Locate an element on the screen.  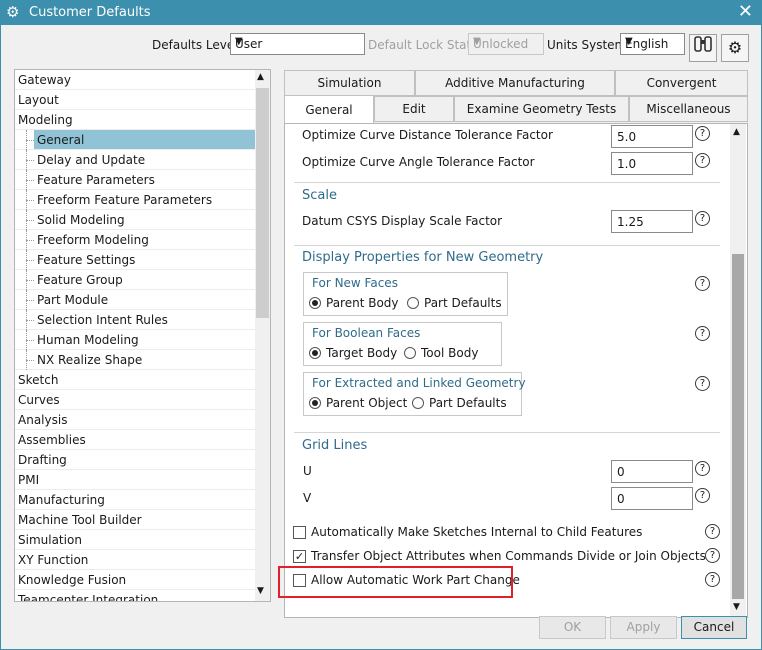
lock-state-select: Unlocked ▼ is located at coordinates (506, 44).